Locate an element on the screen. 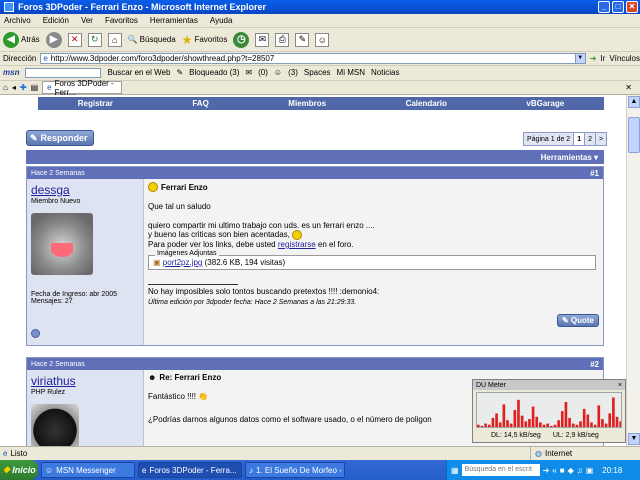 Image resolution: width=640 pixels, height=480 pixels. nav-miembros: Miembros is located at coordinates (307, 103).